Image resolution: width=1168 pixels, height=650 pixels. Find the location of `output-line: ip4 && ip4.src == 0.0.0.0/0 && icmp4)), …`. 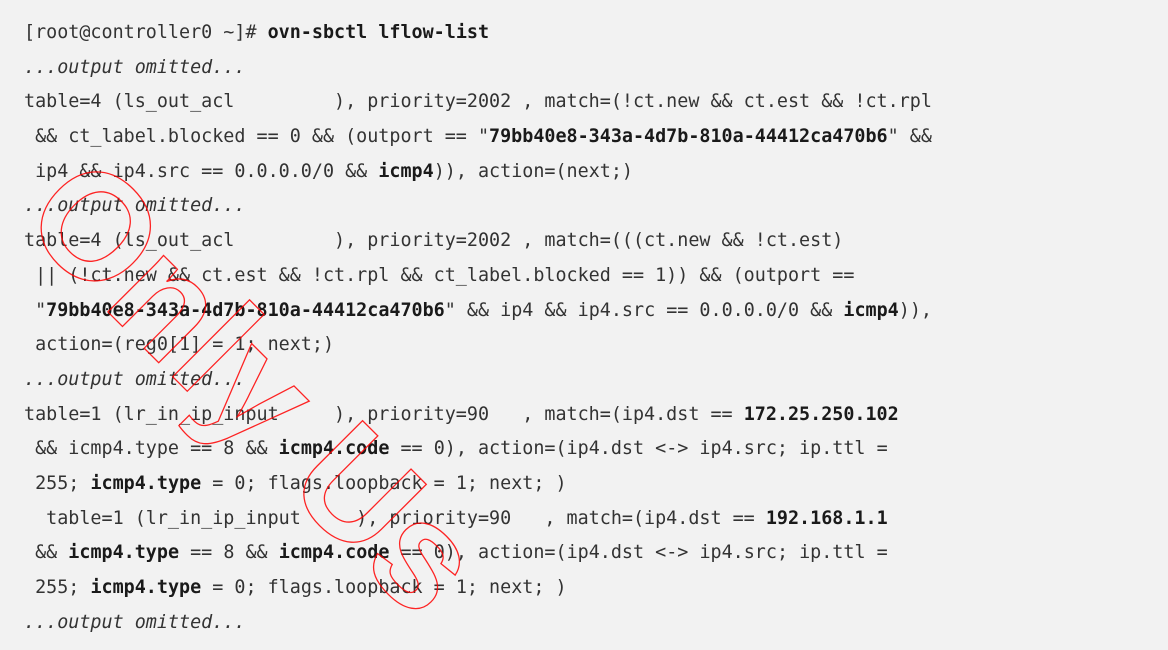

output-line: ip4 && ip4.src == 0.0.0.0/0 && icmp4)), … is located at coordinates (478, 172).